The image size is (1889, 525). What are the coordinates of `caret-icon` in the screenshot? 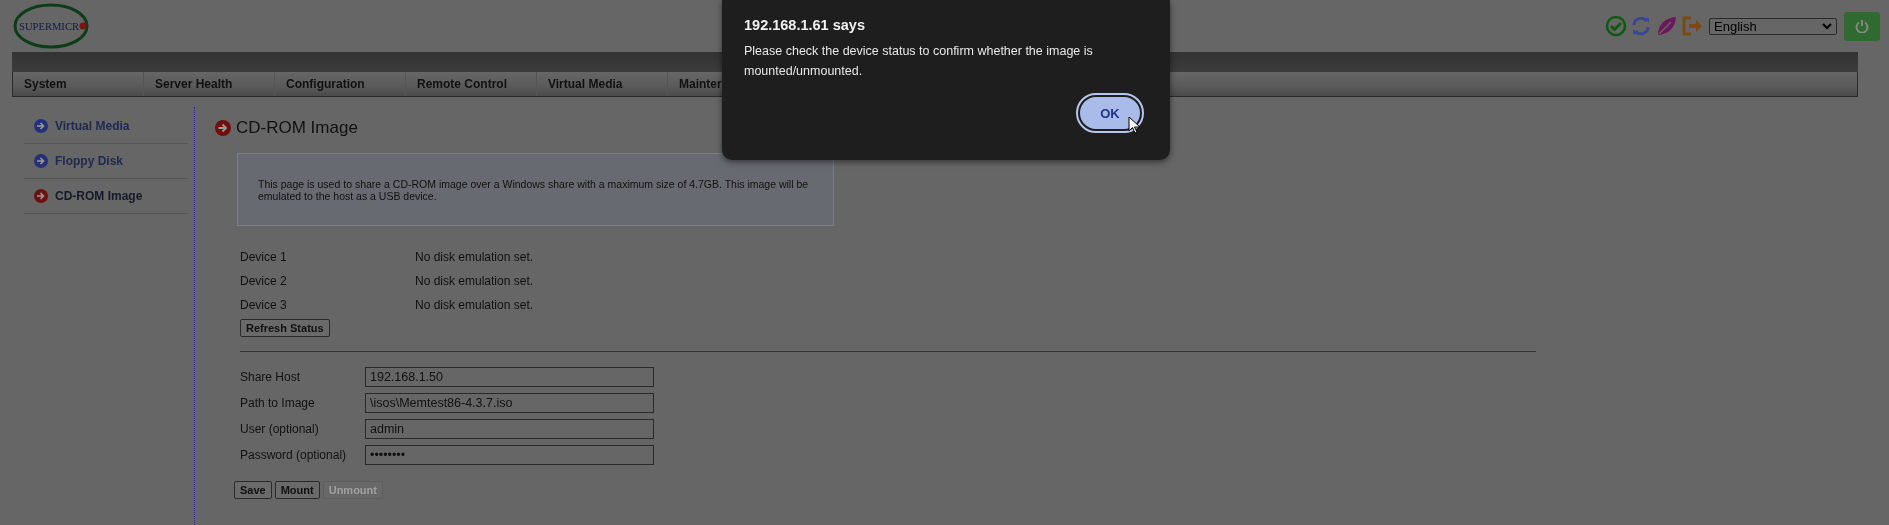 It's located at (1827, 26).